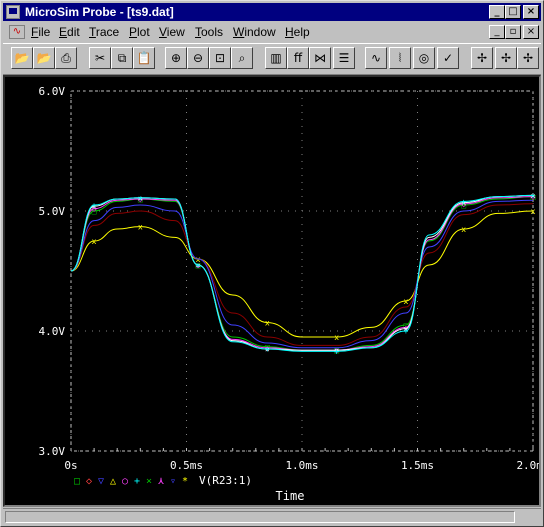 The height and width of the screenshot is (527, 544). What do you see at coordinates (40, 32) in the screenshot?
I see `menu-file: File` at bounding box center [40, 32].